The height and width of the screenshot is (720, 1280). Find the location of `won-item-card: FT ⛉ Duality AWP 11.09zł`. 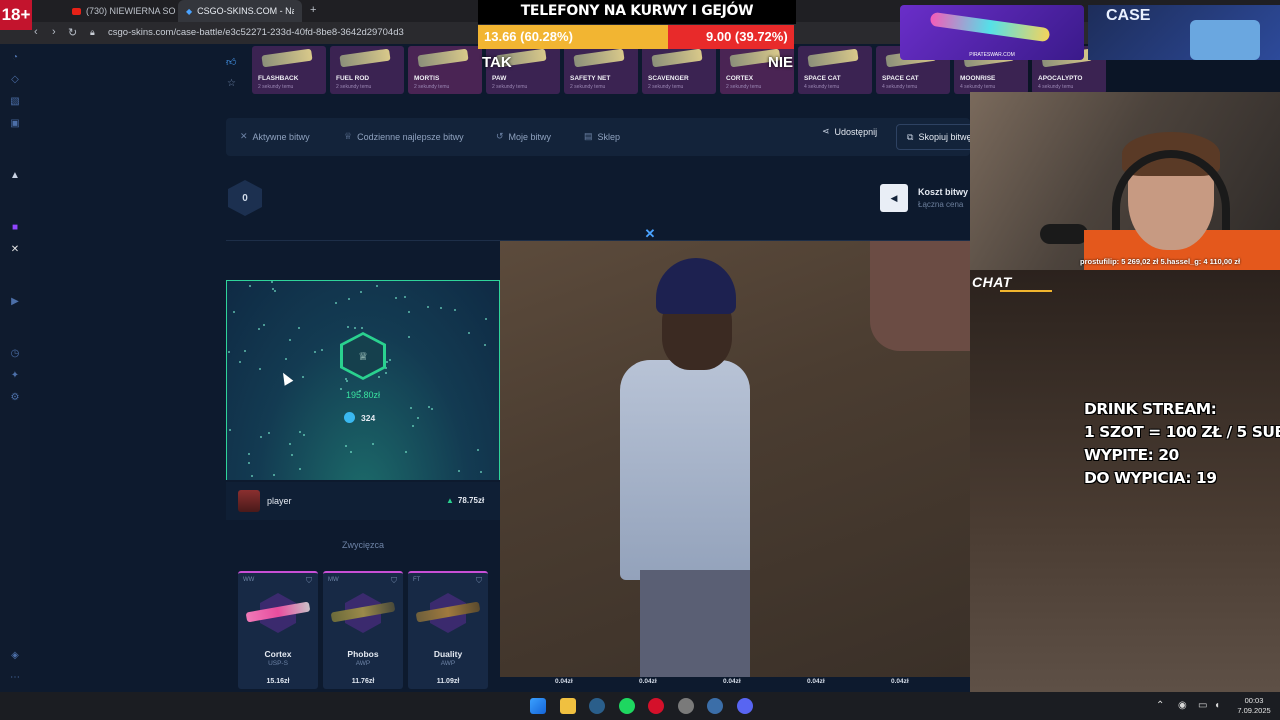

won-item-card: FT ⛉ Duality AWP 11.09zł is located at coordinates (448, 630).